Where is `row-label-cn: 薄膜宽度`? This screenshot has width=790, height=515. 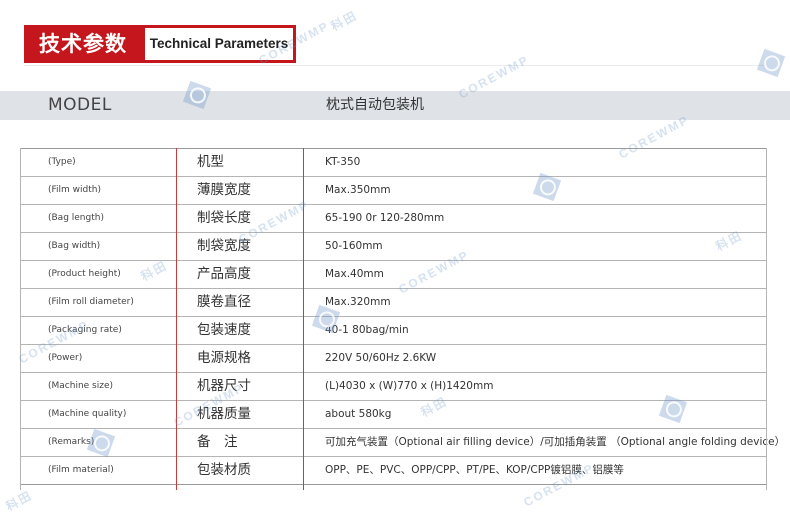 row-label-cn: 薄膜宽度 is located at coordinates (224, 190).